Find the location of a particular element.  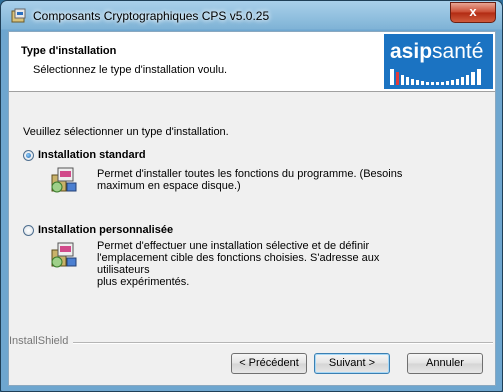

installer-app-icon is located at coordinates (18, 15).